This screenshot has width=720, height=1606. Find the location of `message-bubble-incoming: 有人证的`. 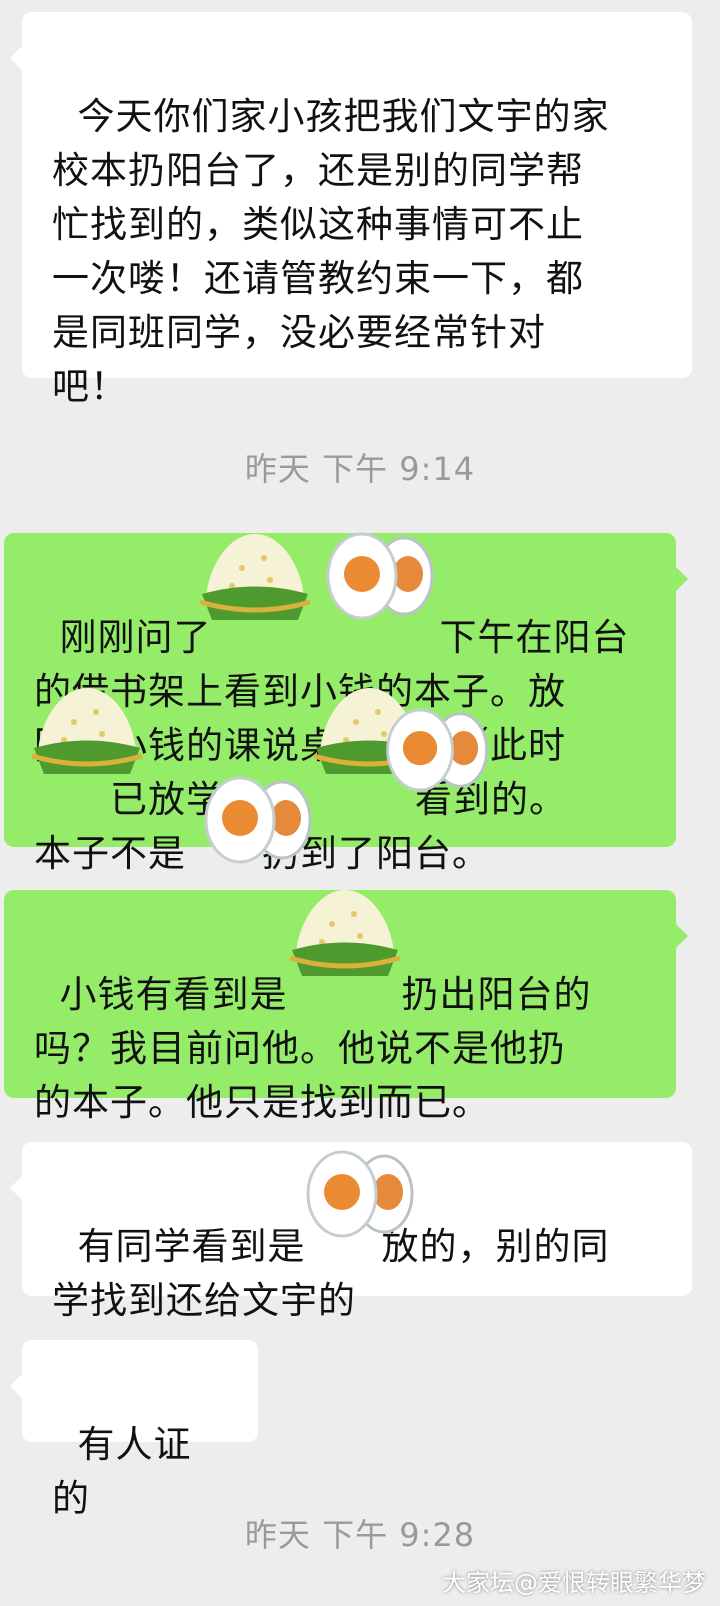

message-bubble-incoming: 有人证的 is located at coordinates (134, 1430).